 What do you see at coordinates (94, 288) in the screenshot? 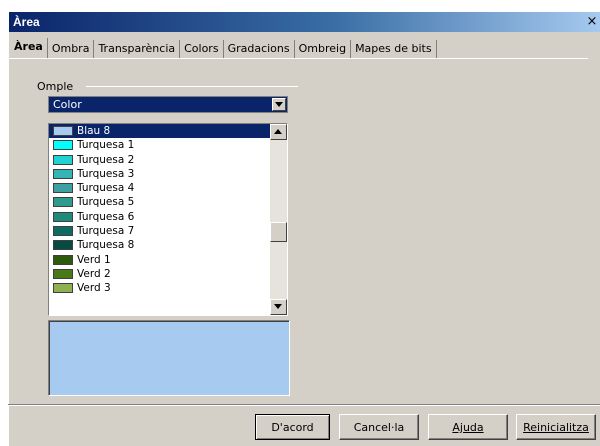
I see `color-name: Verd 3` at bounding box center [94, 288].